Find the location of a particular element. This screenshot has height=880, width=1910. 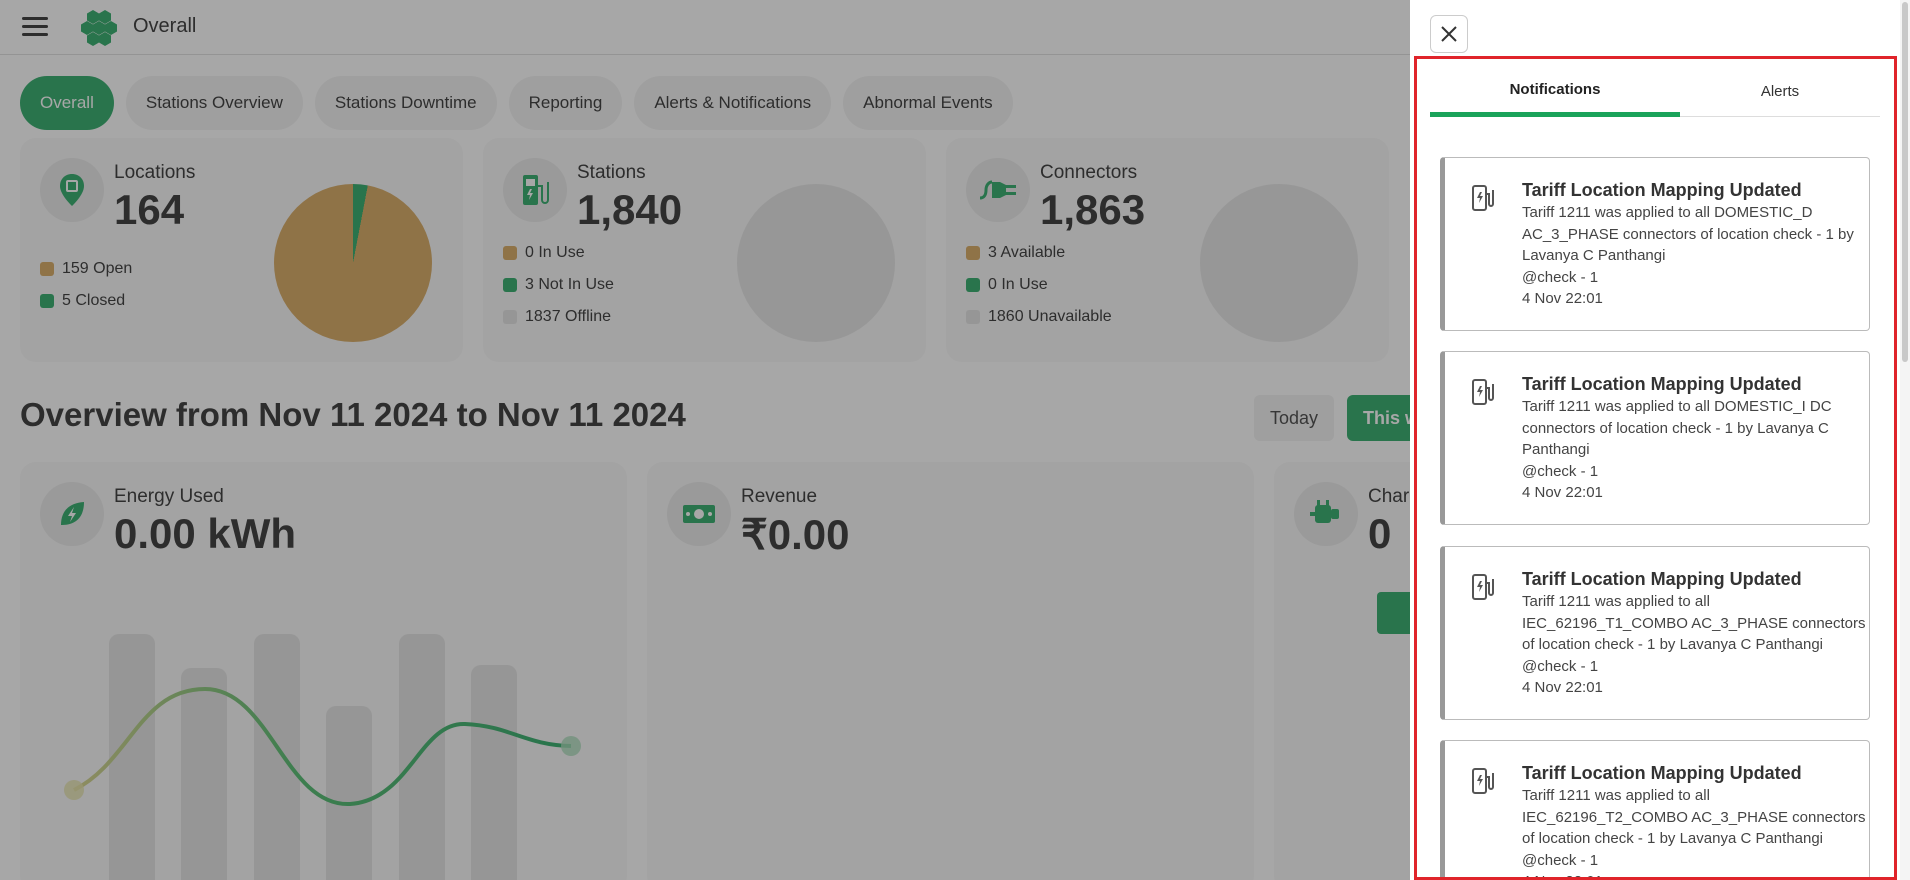

close-icon is located at coordinates (1449, 34).